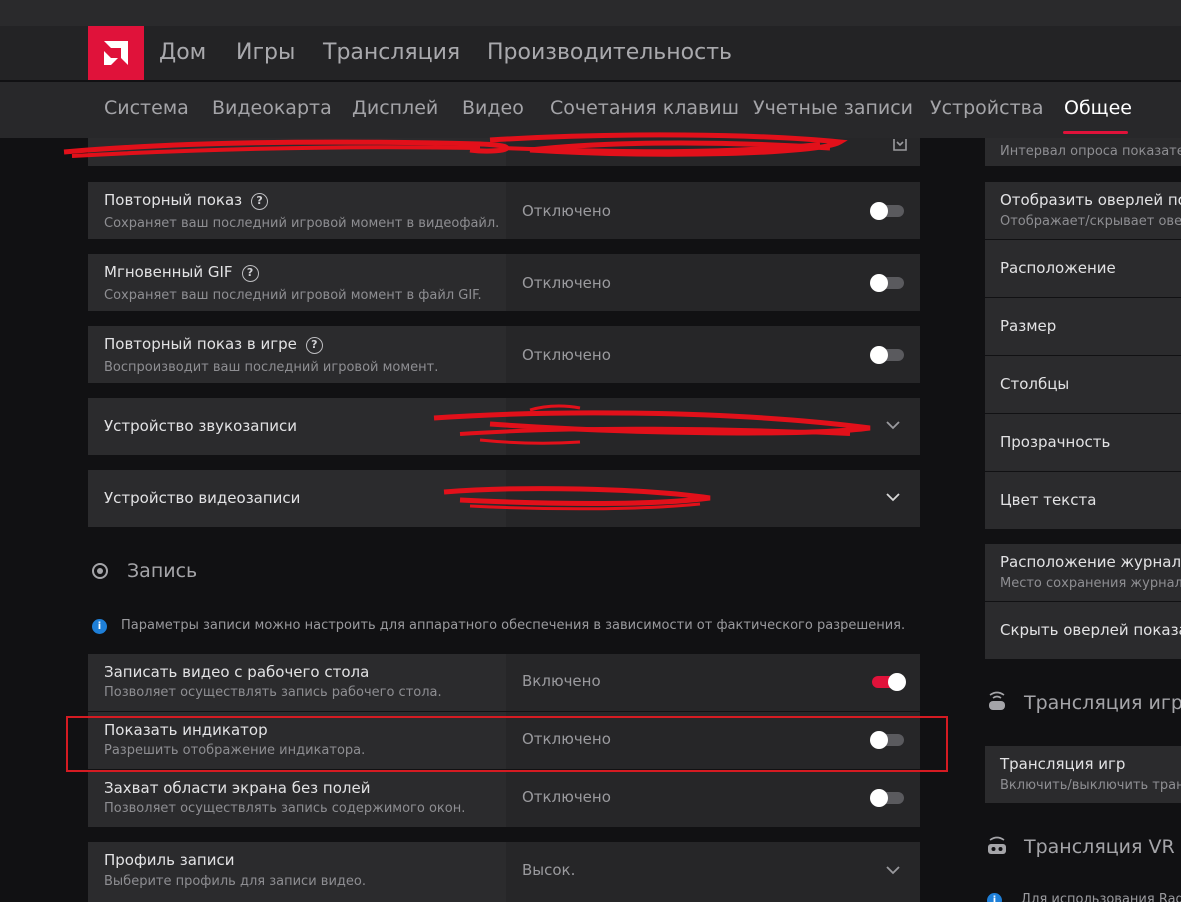 This screenshot has height=902, width=1181. What do you see at coordinates (1083, 384) in the screenshot?
I see `right-columns: Столбцы` at bounding box center [1083, 384].